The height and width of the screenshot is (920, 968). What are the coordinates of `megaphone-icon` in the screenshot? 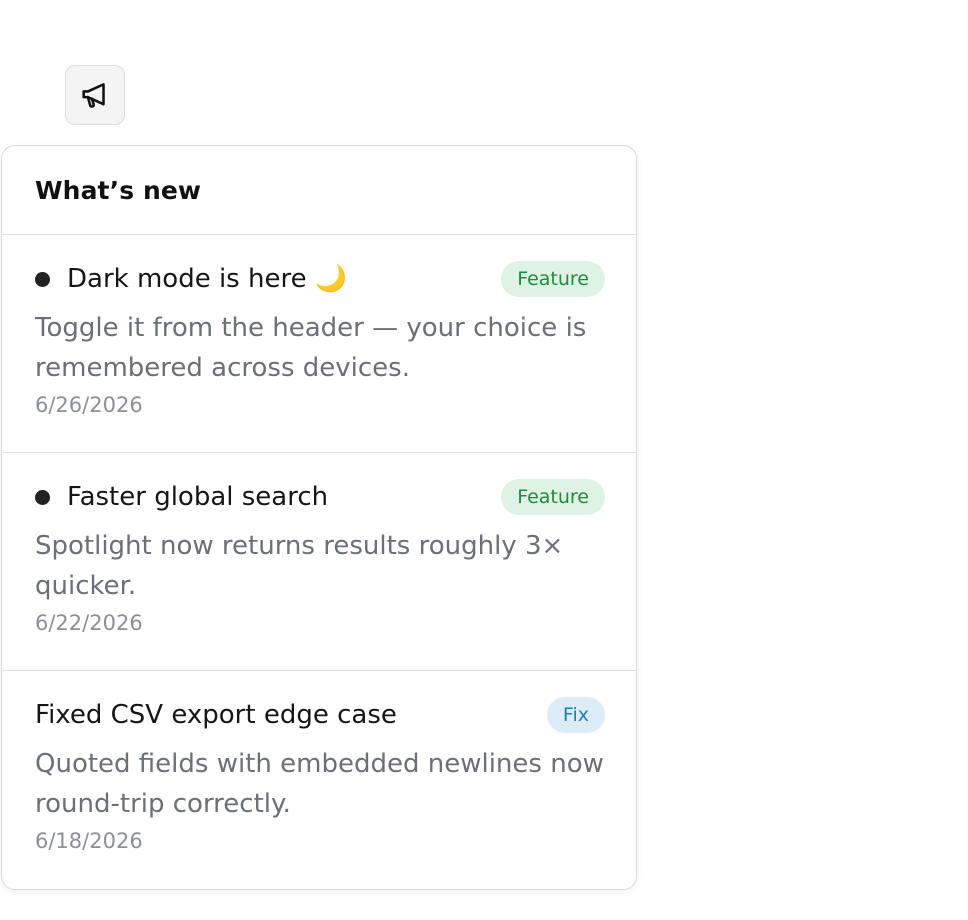 It's located at (93, 95).